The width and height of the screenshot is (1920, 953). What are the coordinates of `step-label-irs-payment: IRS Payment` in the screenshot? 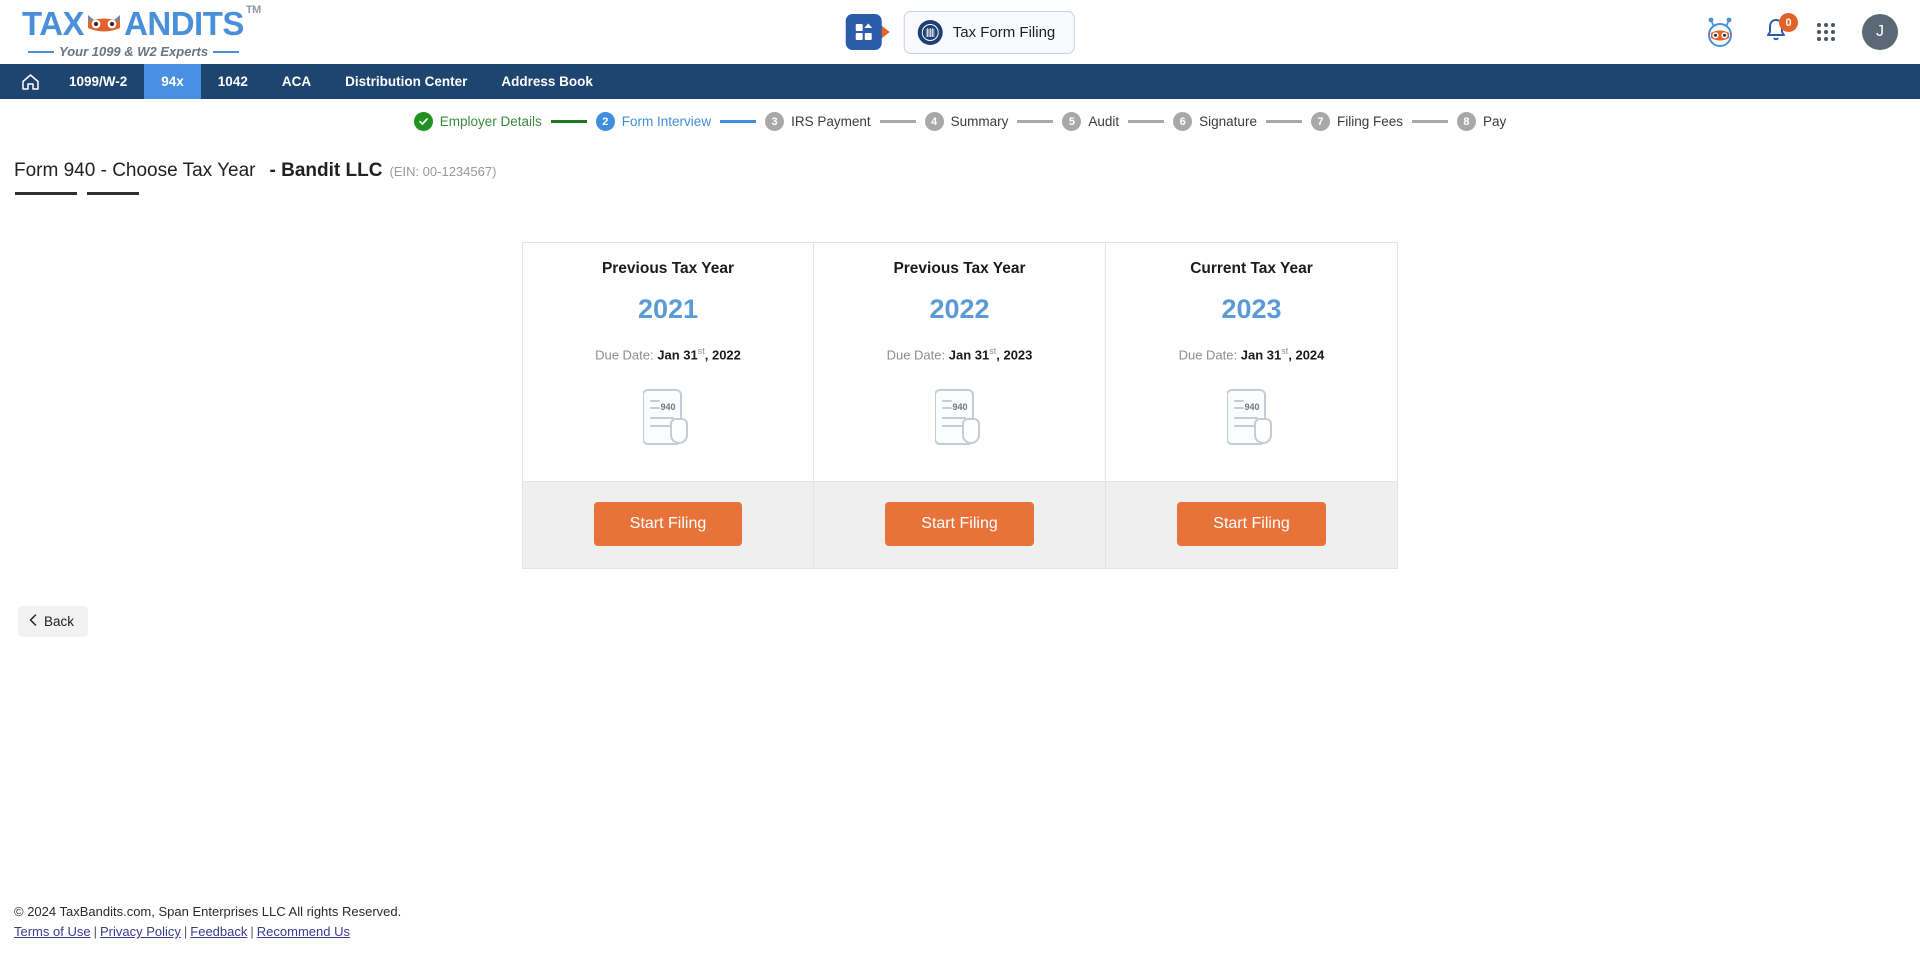 It's located at (831, 121).